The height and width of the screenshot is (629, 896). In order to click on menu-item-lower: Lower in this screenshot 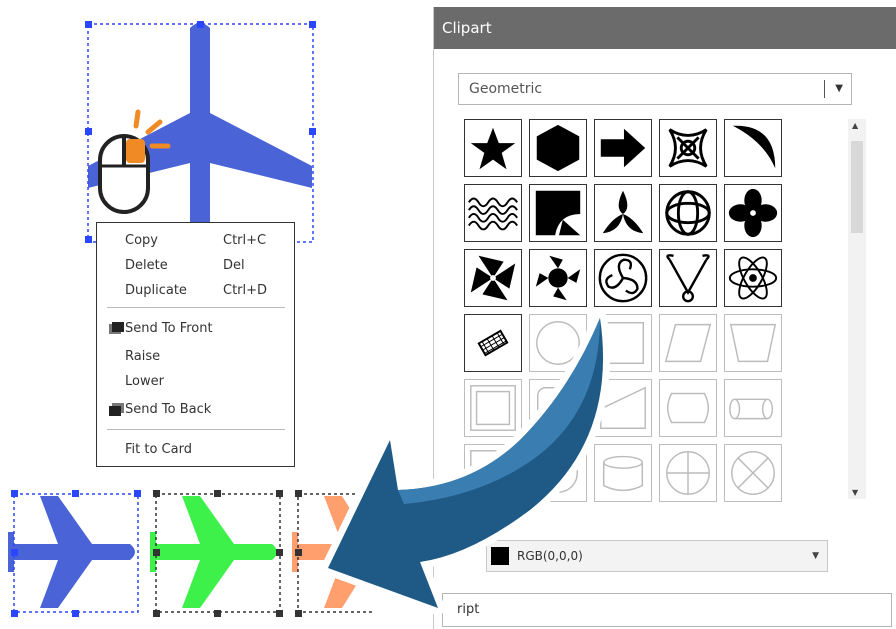, I will do `click(144, 381)`.